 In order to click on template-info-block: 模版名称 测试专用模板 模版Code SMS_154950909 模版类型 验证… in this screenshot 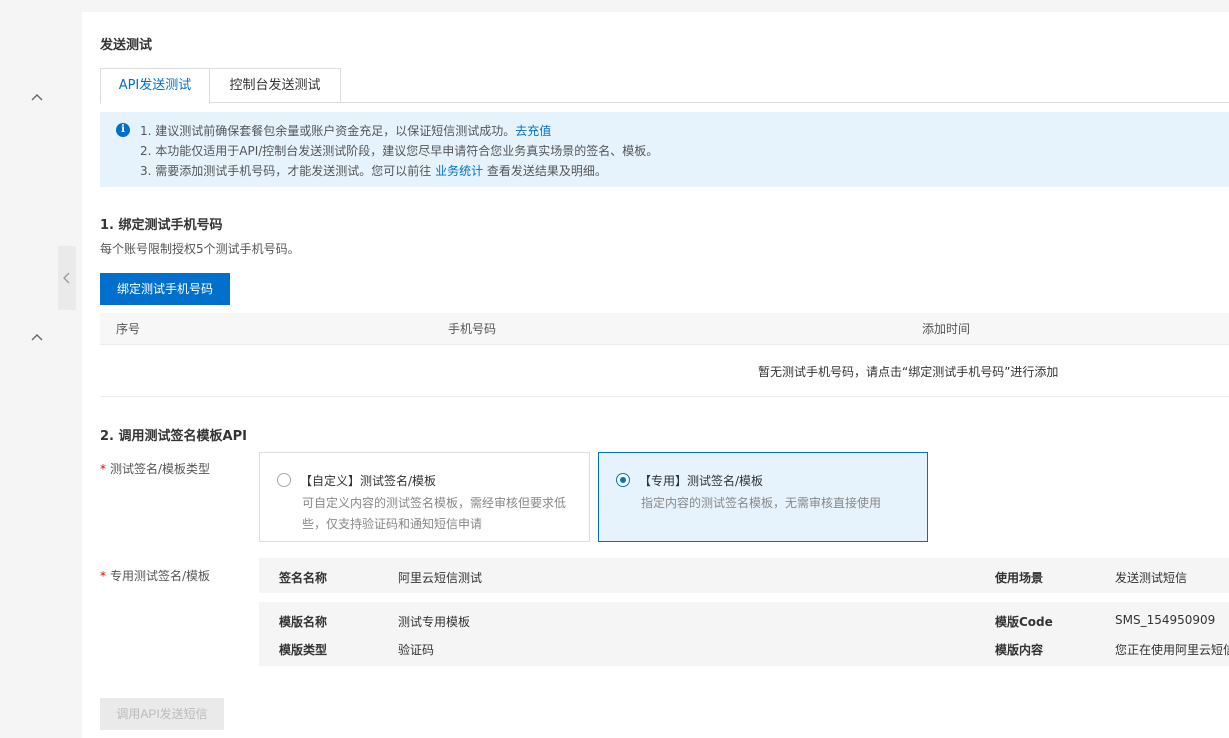, I will do `click(744, 634)`.